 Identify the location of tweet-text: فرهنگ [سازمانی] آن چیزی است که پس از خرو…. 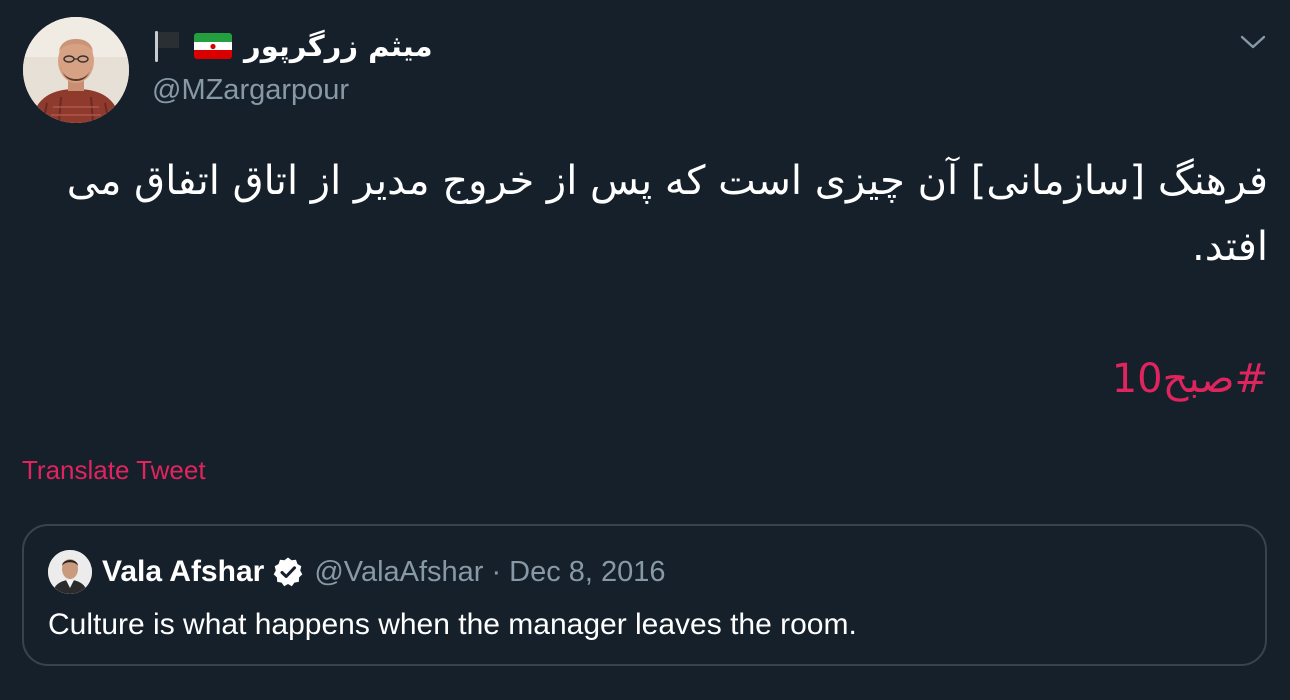
(667, 214).